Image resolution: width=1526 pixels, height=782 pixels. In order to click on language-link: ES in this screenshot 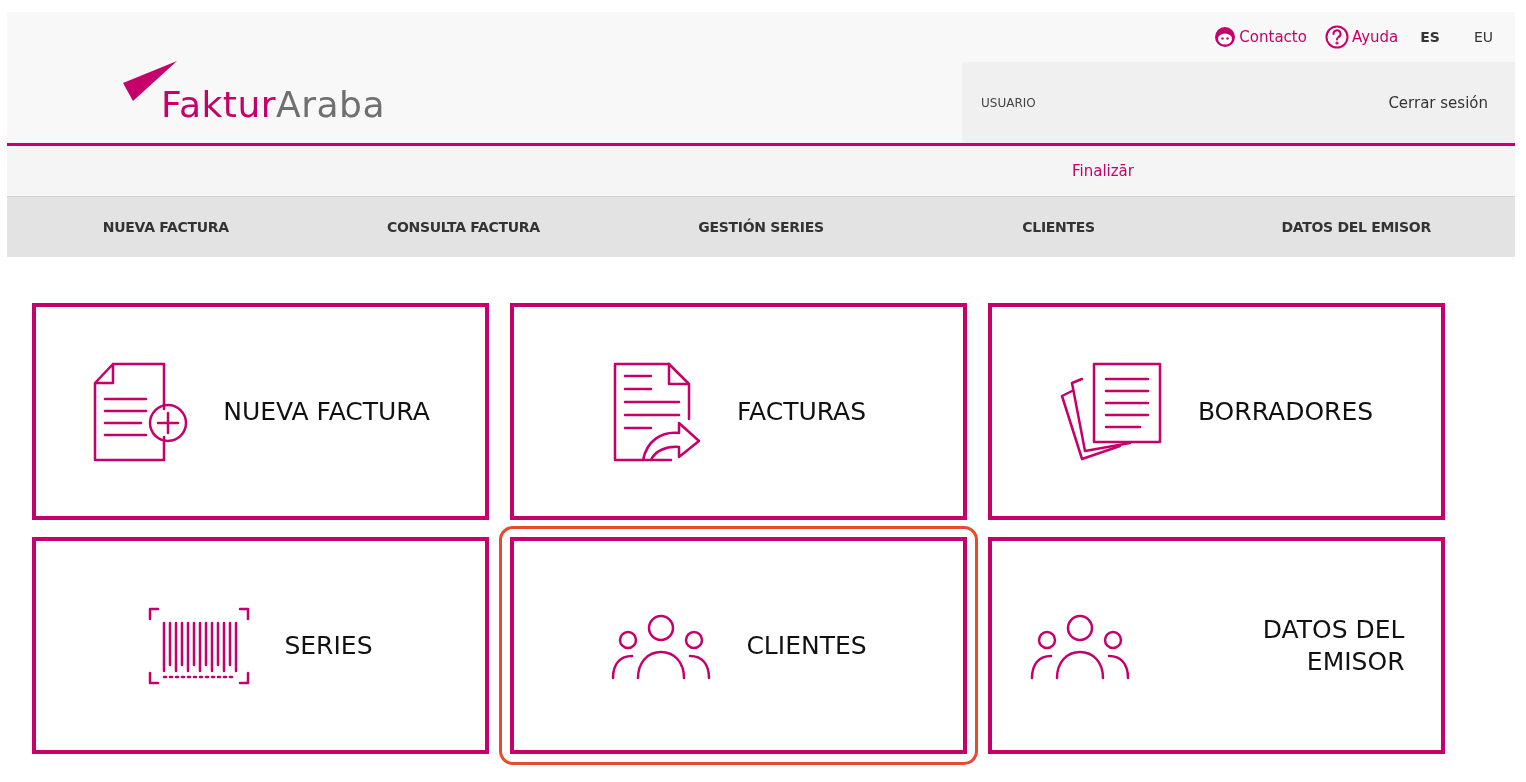, I will do `click(1430, 37)`.